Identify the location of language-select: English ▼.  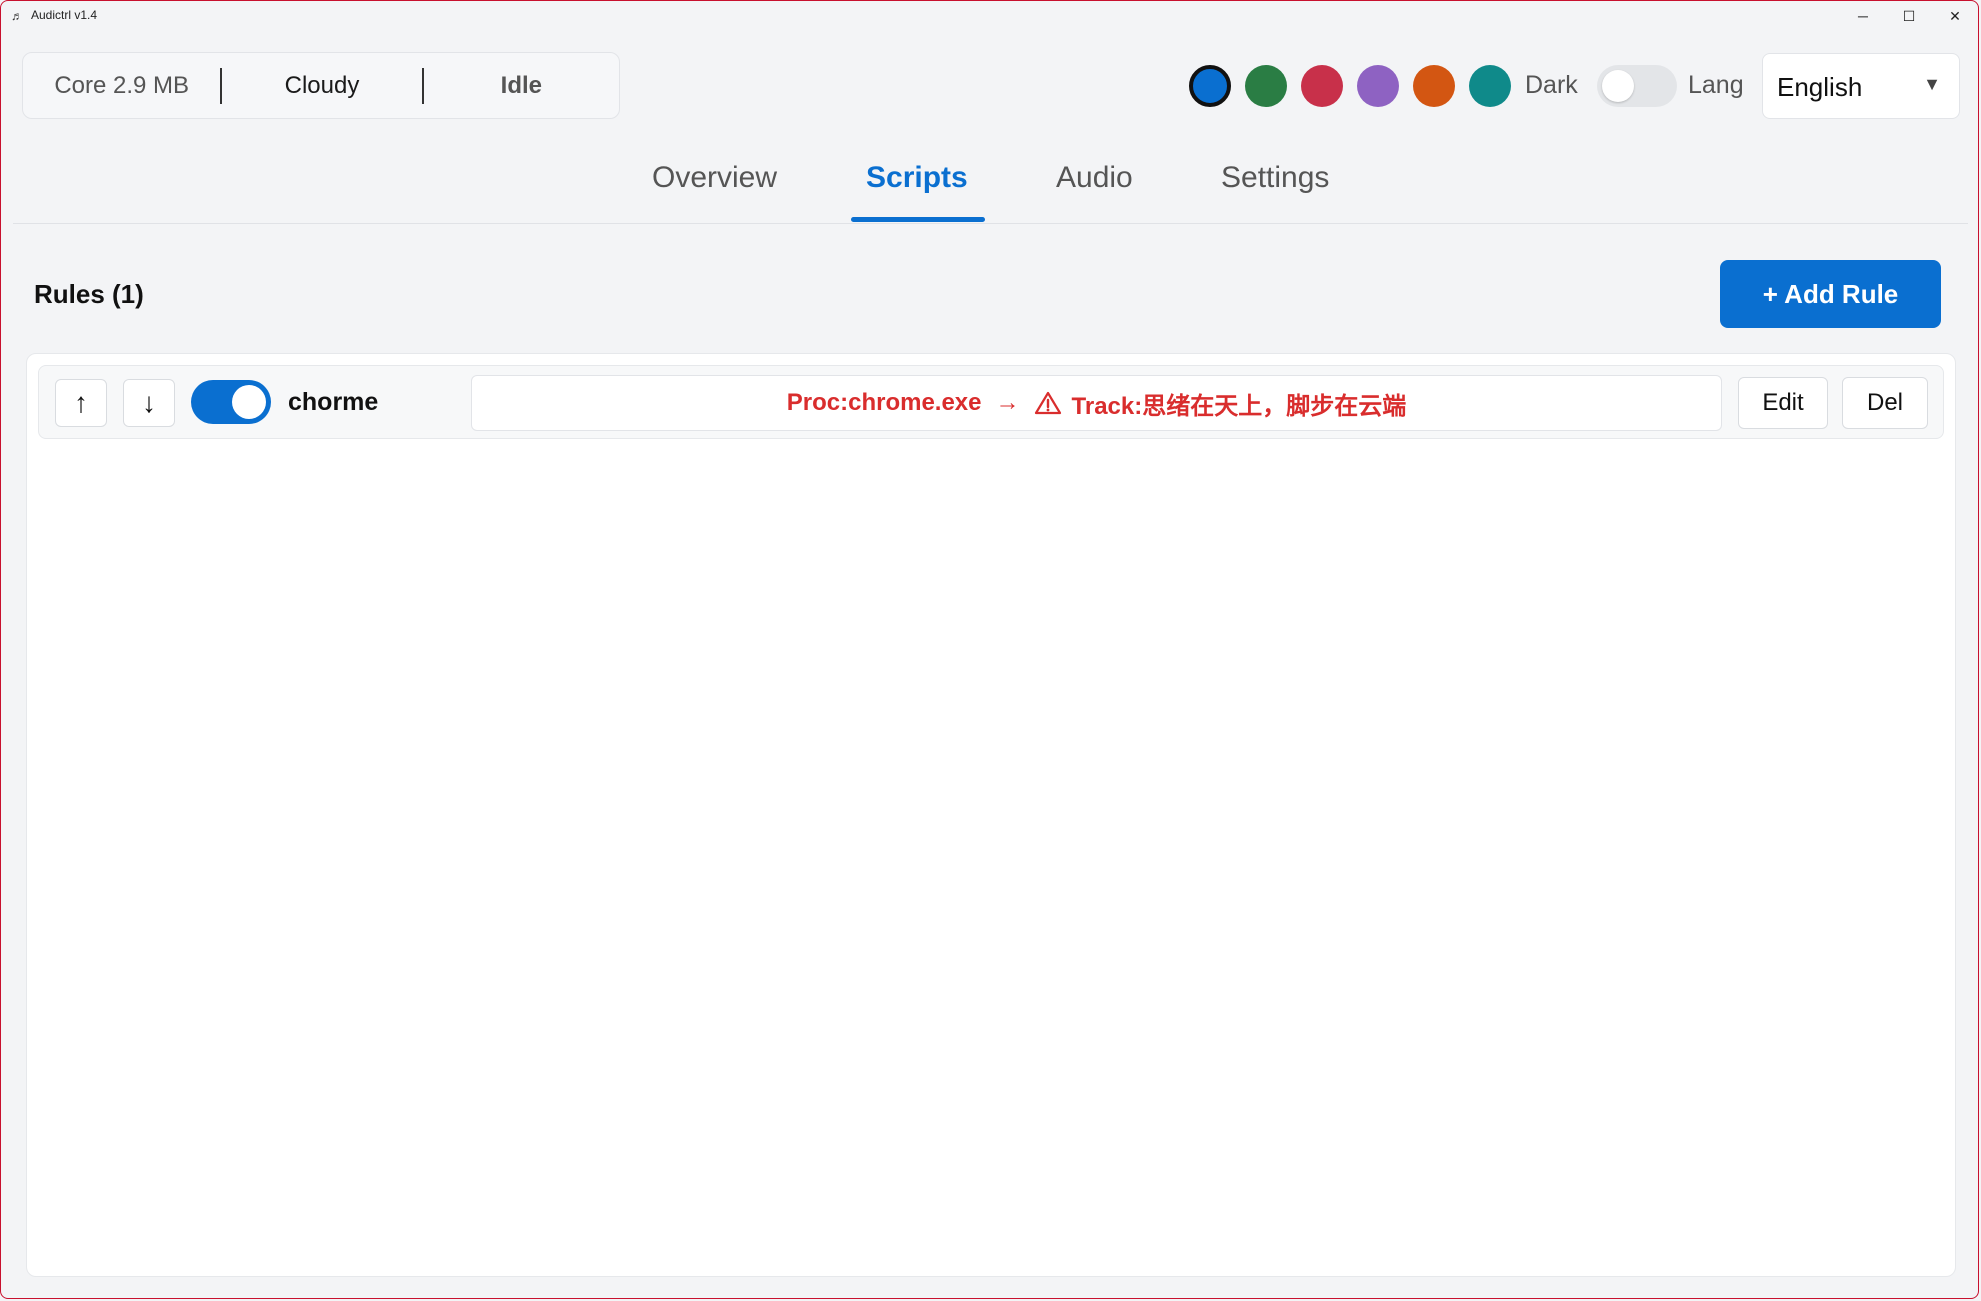
(1861, 86).